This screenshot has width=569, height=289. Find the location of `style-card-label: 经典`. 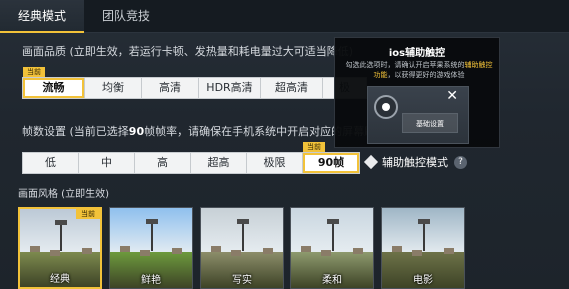

style-card-label: 经典 is located at coordinates (60, 279).